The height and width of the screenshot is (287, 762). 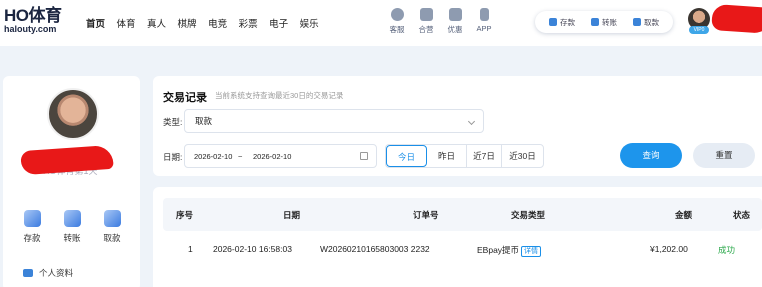 I want to click on table-header, so click(x=462, y=214).